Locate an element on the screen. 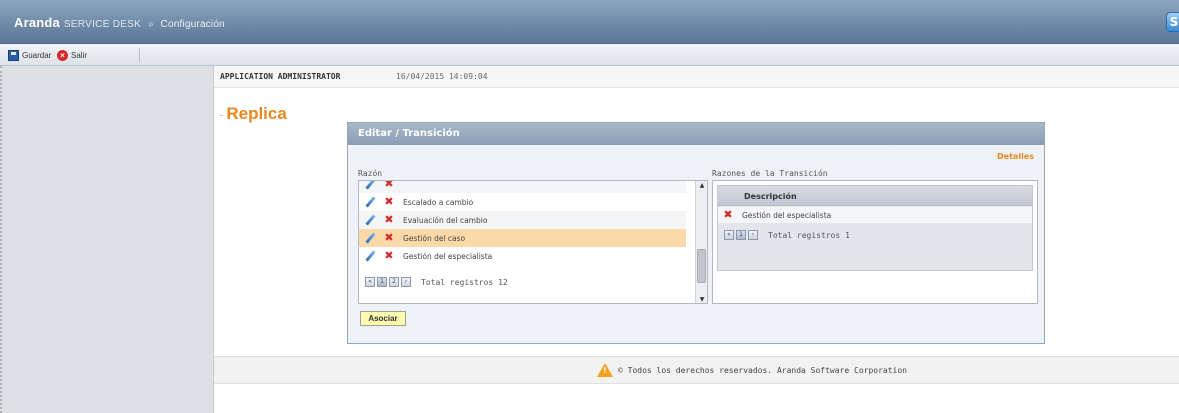  user-datetime: 16/04/2015 14:09:04 is located at coordinates (442, 76).